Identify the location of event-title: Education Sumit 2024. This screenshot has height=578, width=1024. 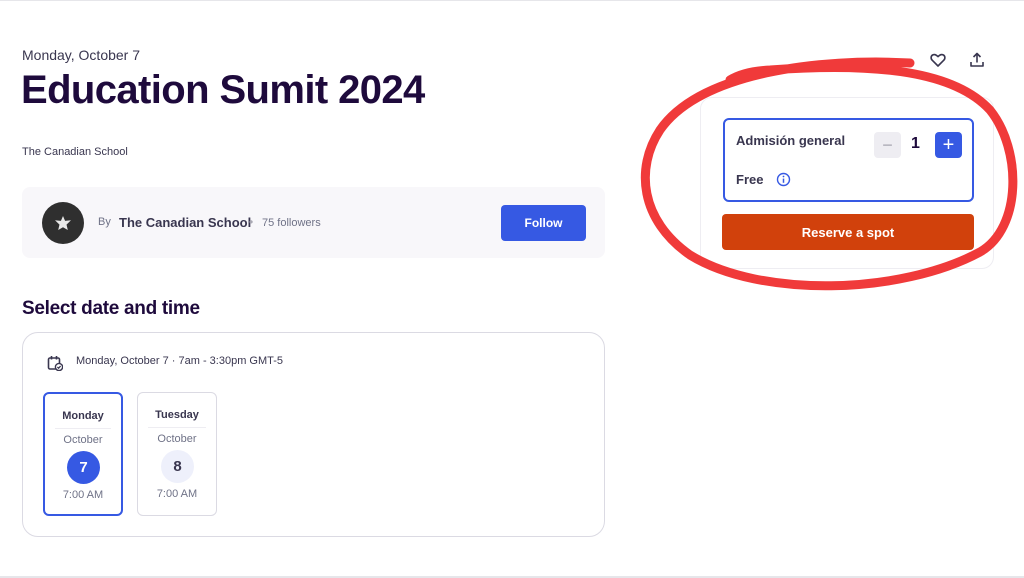
(223, 90).